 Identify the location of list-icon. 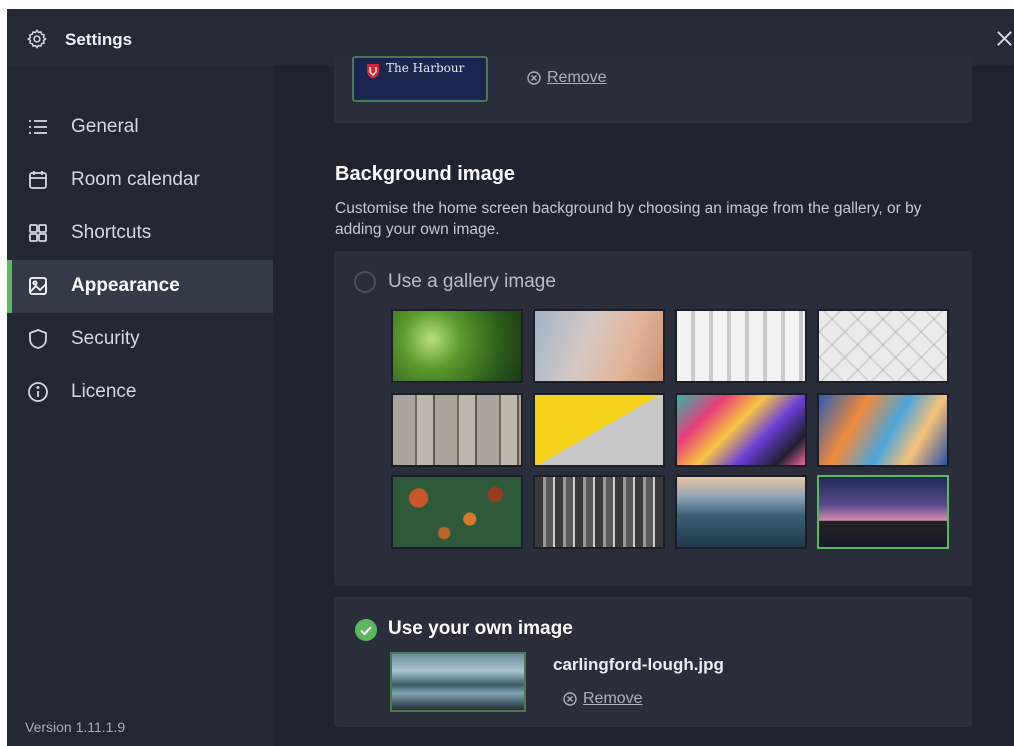
(38, 127).